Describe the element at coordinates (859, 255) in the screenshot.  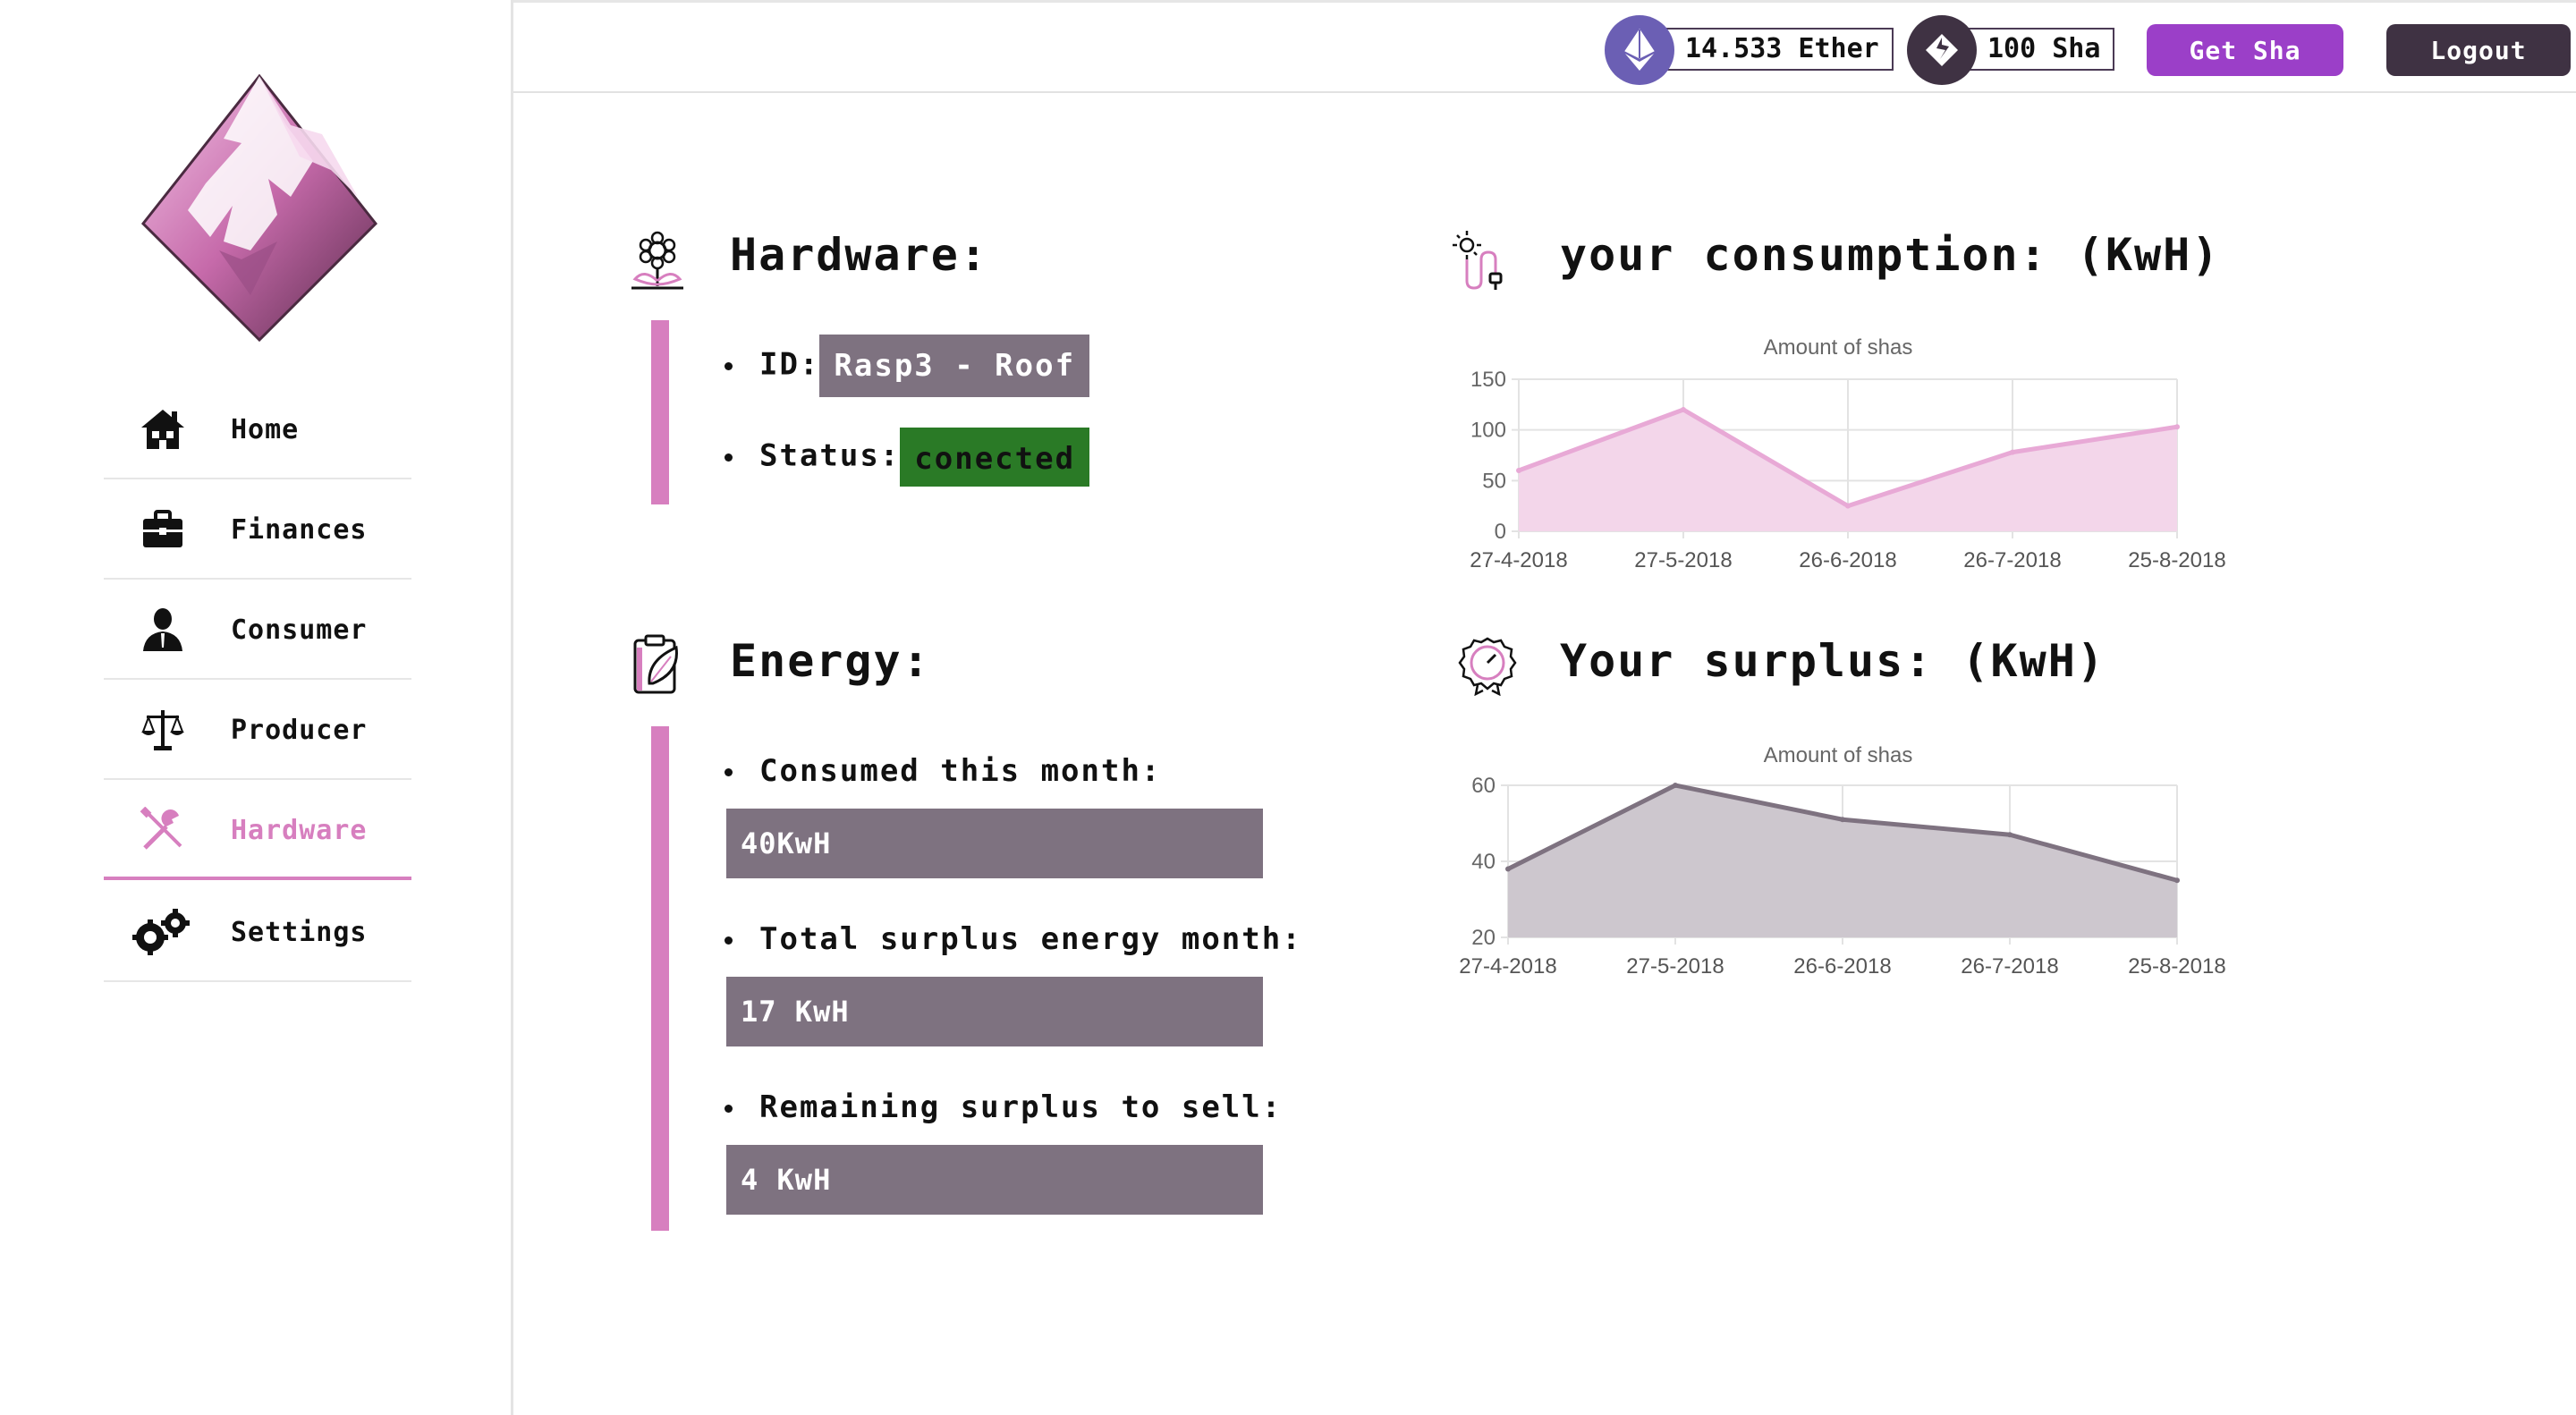
I see `hardware-title: Hardware:` at that location.